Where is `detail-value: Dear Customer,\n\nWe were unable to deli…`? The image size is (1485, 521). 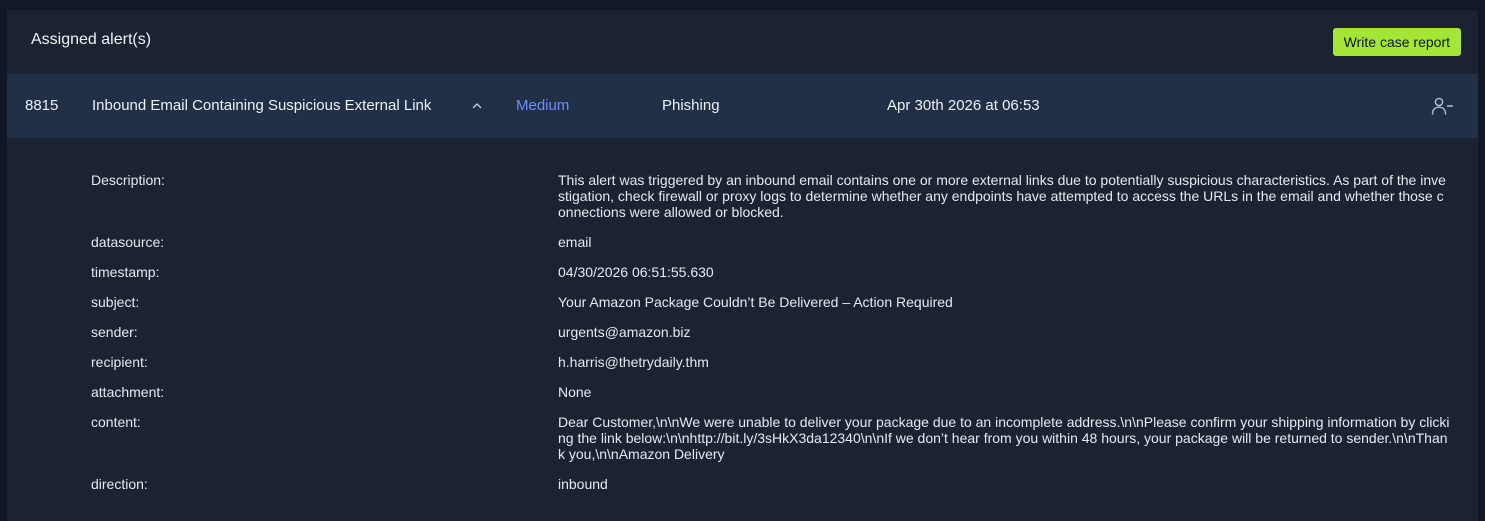 detail-value: Dear Customer,\n\nWe were unable to deli… is located at coordinates (1004, 438).